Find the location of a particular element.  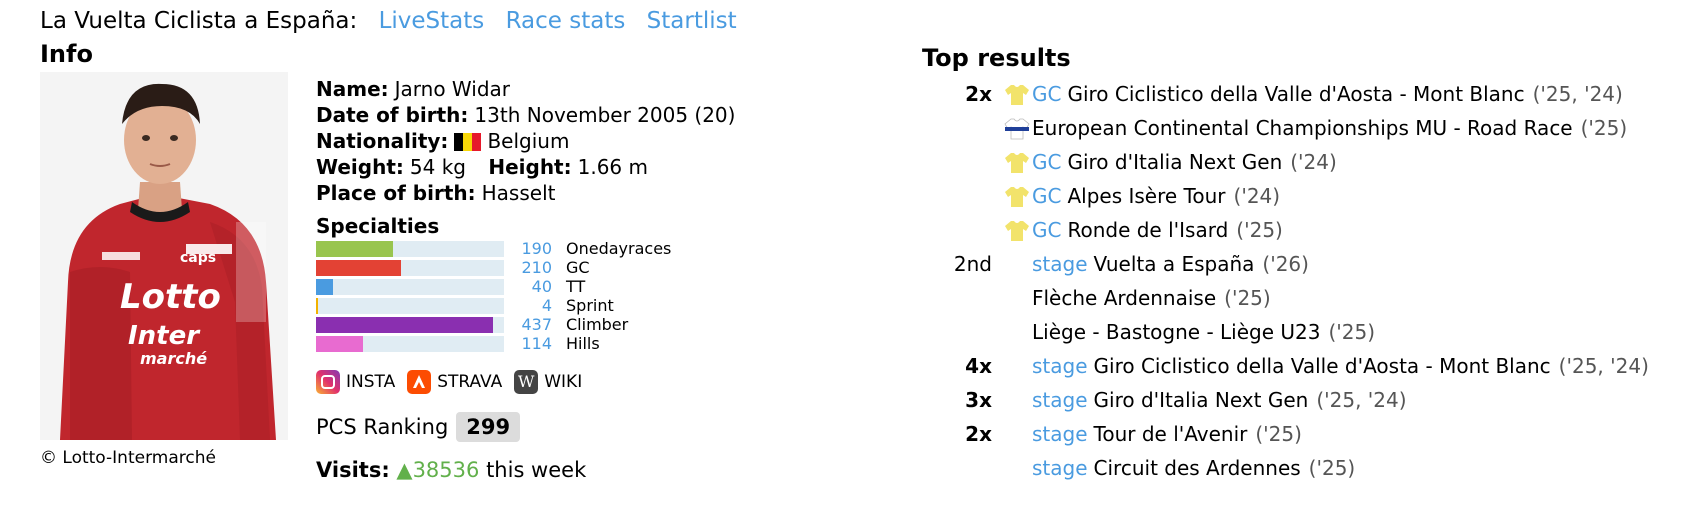

weight-label: Weight: is located at coordinates (360, 167).